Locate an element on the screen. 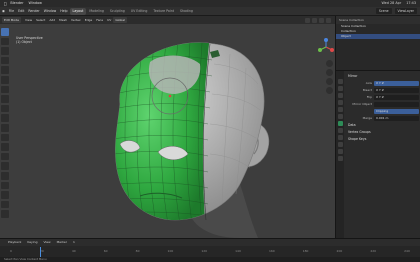  data-props-icon is located at coordinates (340, 151).